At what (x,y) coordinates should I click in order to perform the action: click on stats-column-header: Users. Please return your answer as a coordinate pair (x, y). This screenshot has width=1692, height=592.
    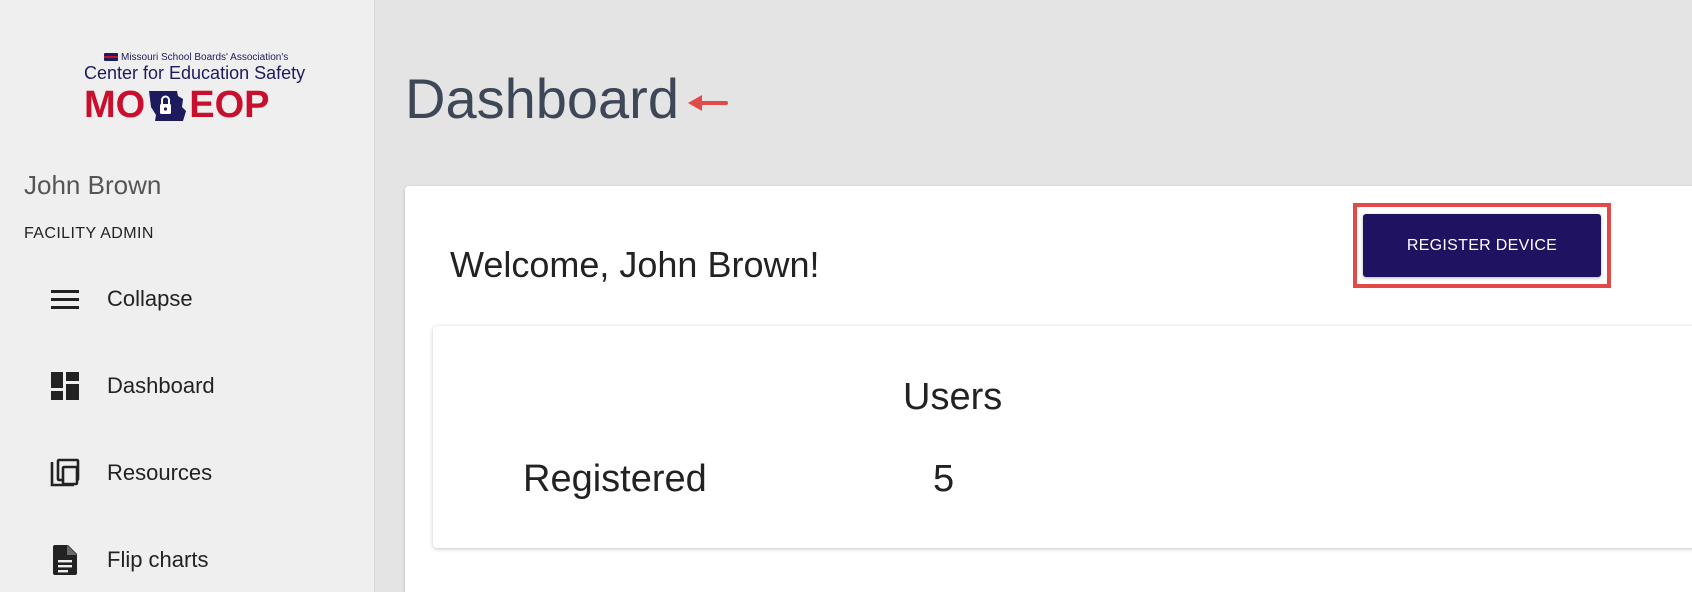
    Looking at the image, I should click on (953, 397).